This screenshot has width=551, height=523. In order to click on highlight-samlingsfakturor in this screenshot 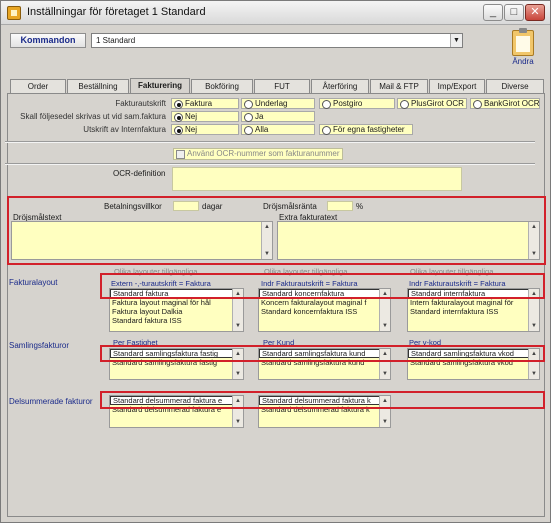, I will do `click(322, 353)`.